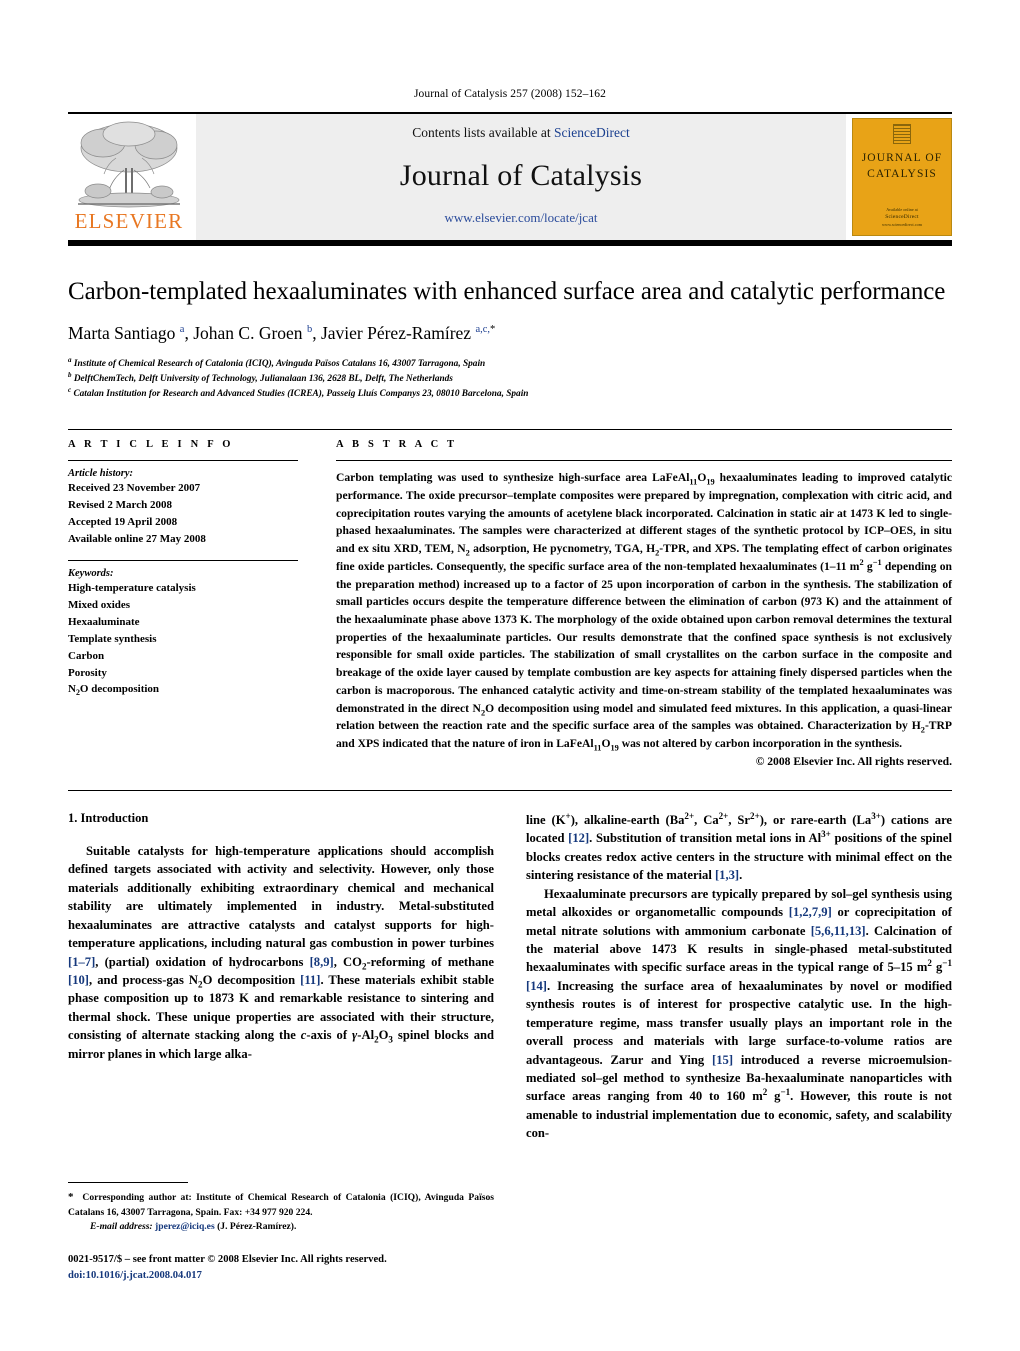 This screenshot has width=1020, height=1351. What do you see at coordinates (185, 1226) in the screenshot?
I see `email-link: jperez@iciq.es` at bounding box center [185, 1226].